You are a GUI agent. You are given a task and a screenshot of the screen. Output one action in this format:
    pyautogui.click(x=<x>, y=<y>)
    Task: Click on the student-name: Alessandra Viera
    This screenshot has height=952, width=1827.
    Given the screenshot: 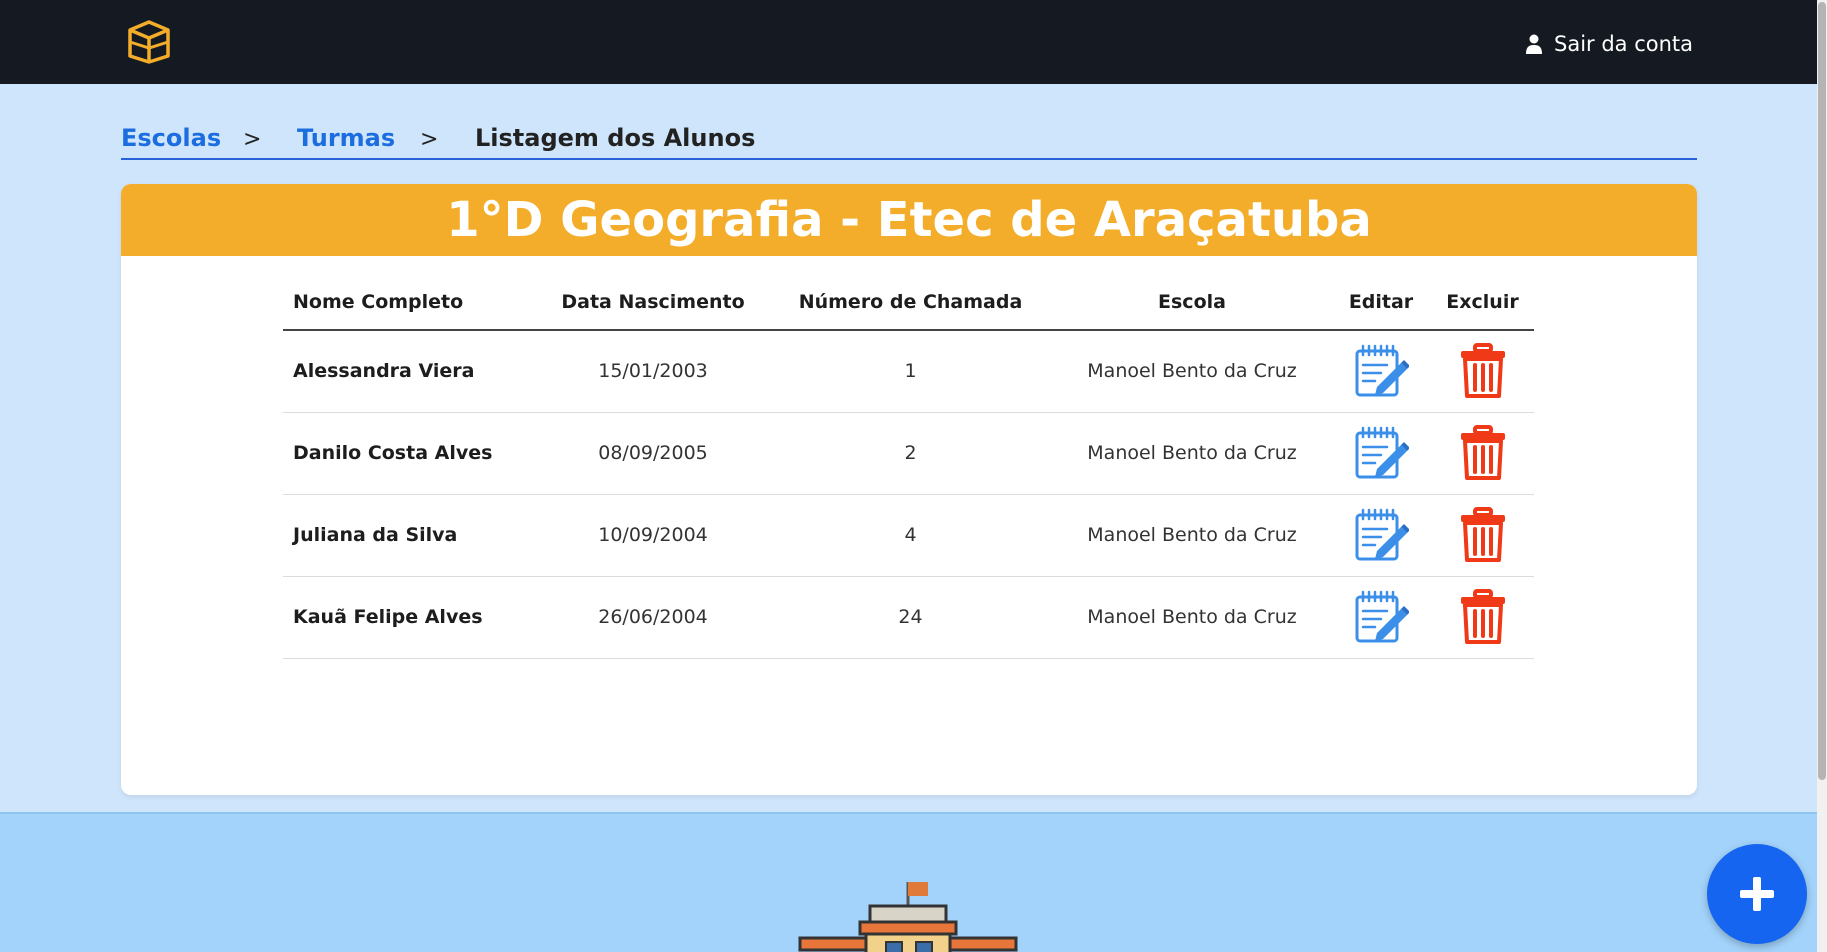 What is the action you would take?
    pyautogui.click(x=410, y=371)
    